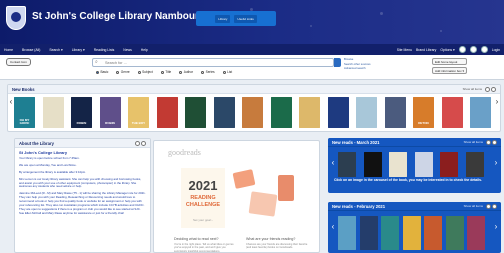  What do you see at coordinates (16, 18) in the screenshot?
I see `college-crest-logo` at bounding box center [16, 18].